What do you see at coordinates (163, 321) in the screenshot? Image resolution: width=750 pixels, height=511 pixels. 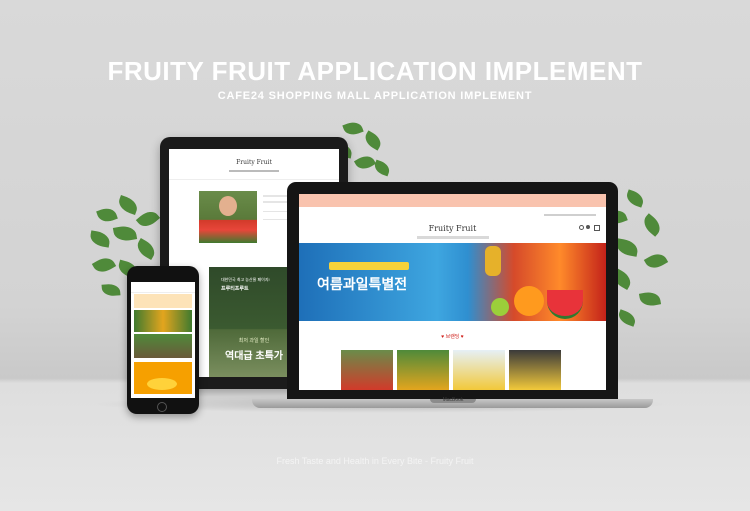 I see `phone-fruit-image` at bounding box center [163, 321].